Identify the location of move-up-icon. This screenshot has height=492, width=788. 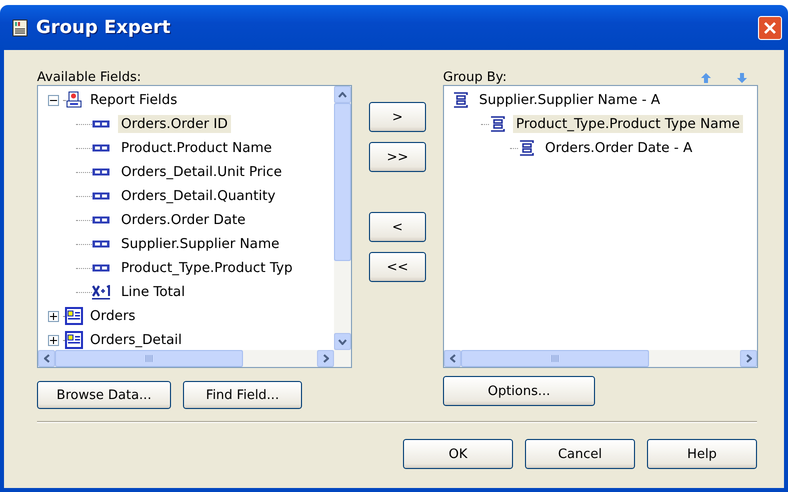
(706, 78).